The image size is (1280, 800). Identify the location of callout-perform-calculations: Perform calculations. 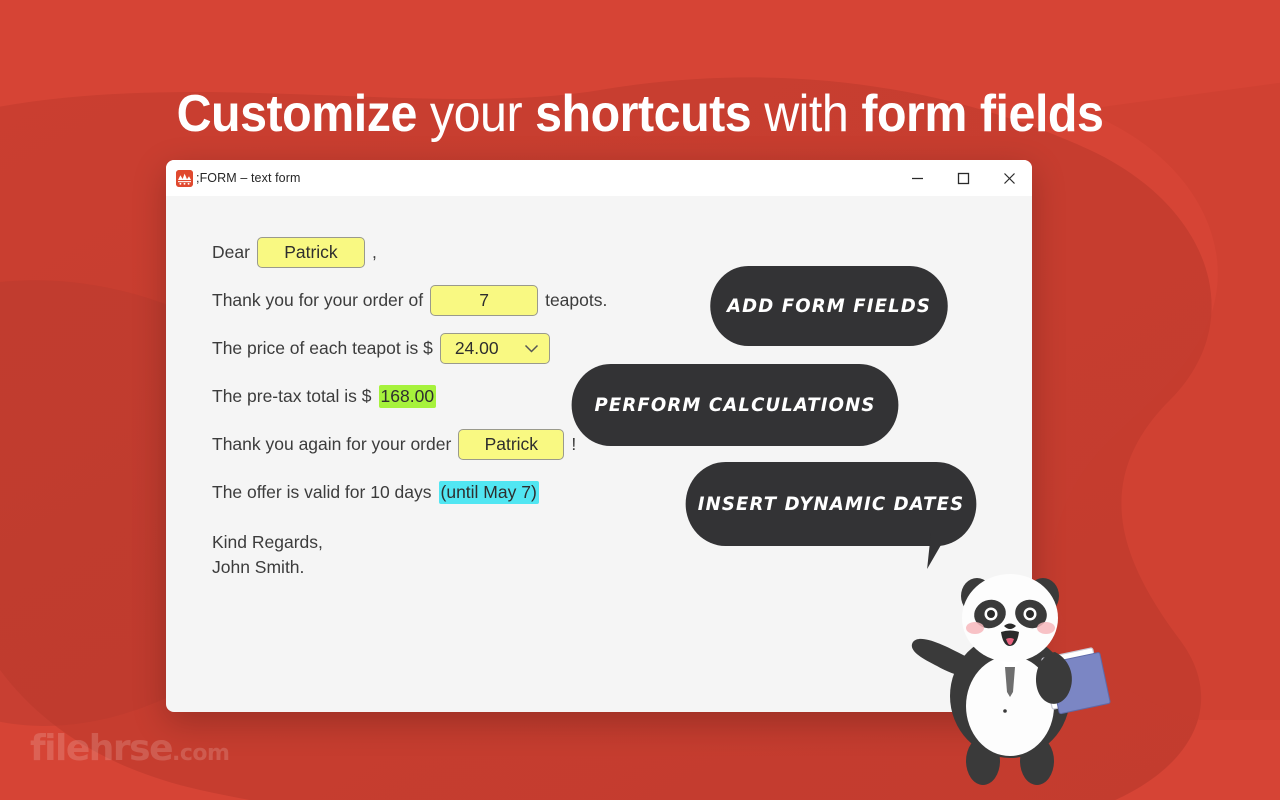
(735, 405).